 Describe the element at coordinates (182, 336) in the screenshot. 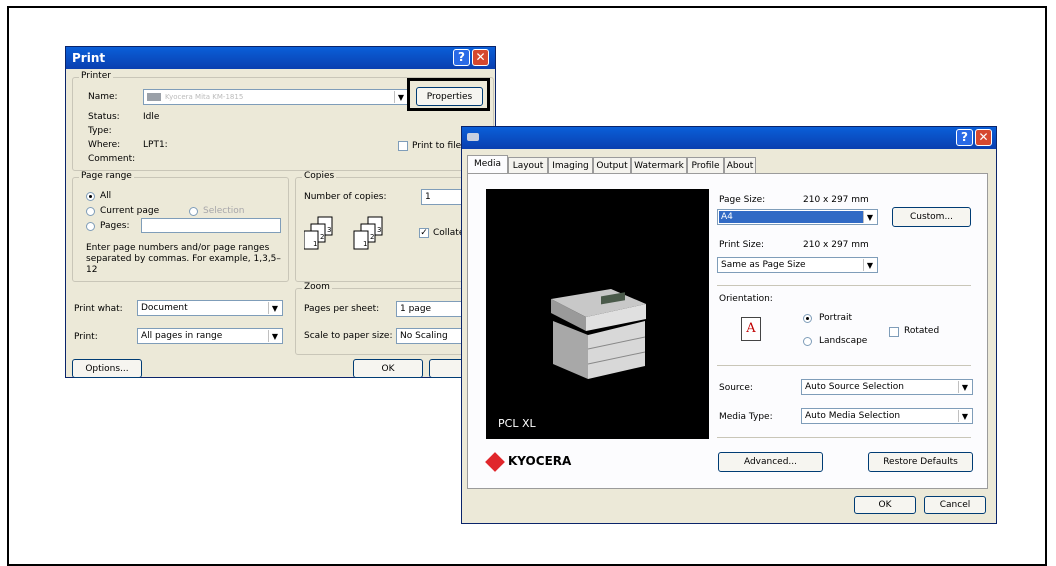

I see `print-value: All pages in range` at that location.